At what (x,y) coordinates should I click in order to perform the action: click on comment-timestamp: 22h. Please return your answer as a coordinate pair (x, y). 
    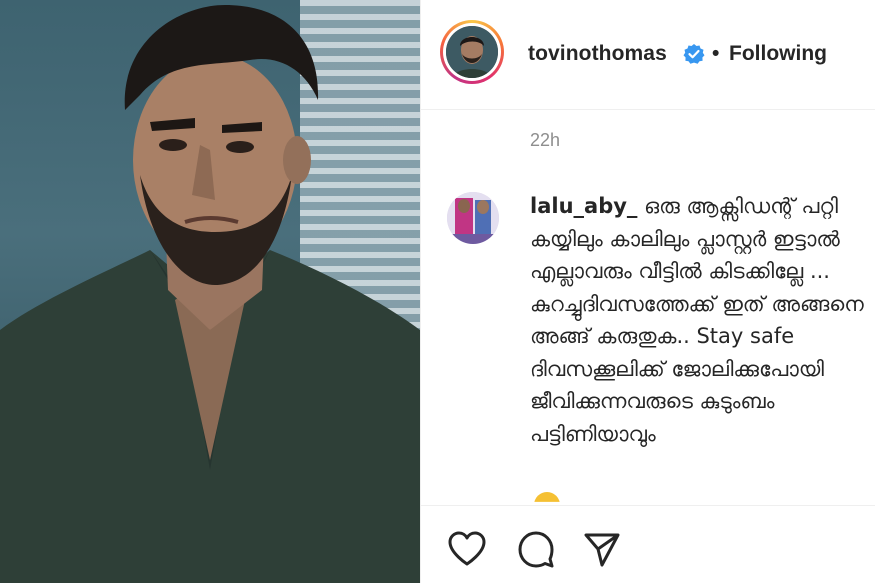
    Looking at the image, I should click on (545, 140).